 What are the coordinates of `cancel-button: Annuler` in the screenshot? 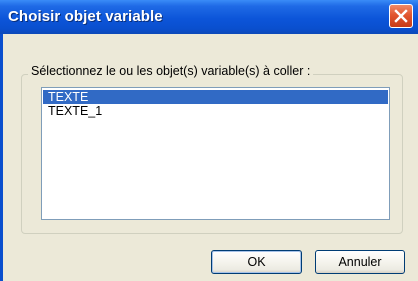 It's located at (360, 262).